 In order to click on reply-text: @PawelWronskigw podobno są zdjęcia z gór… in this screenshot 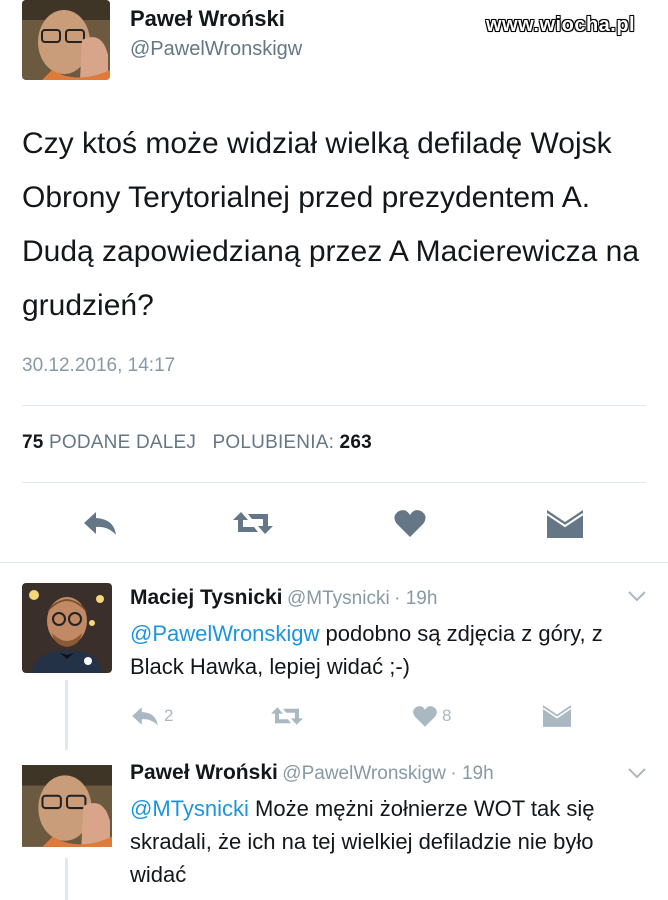, I will do `click(390, 650)`.